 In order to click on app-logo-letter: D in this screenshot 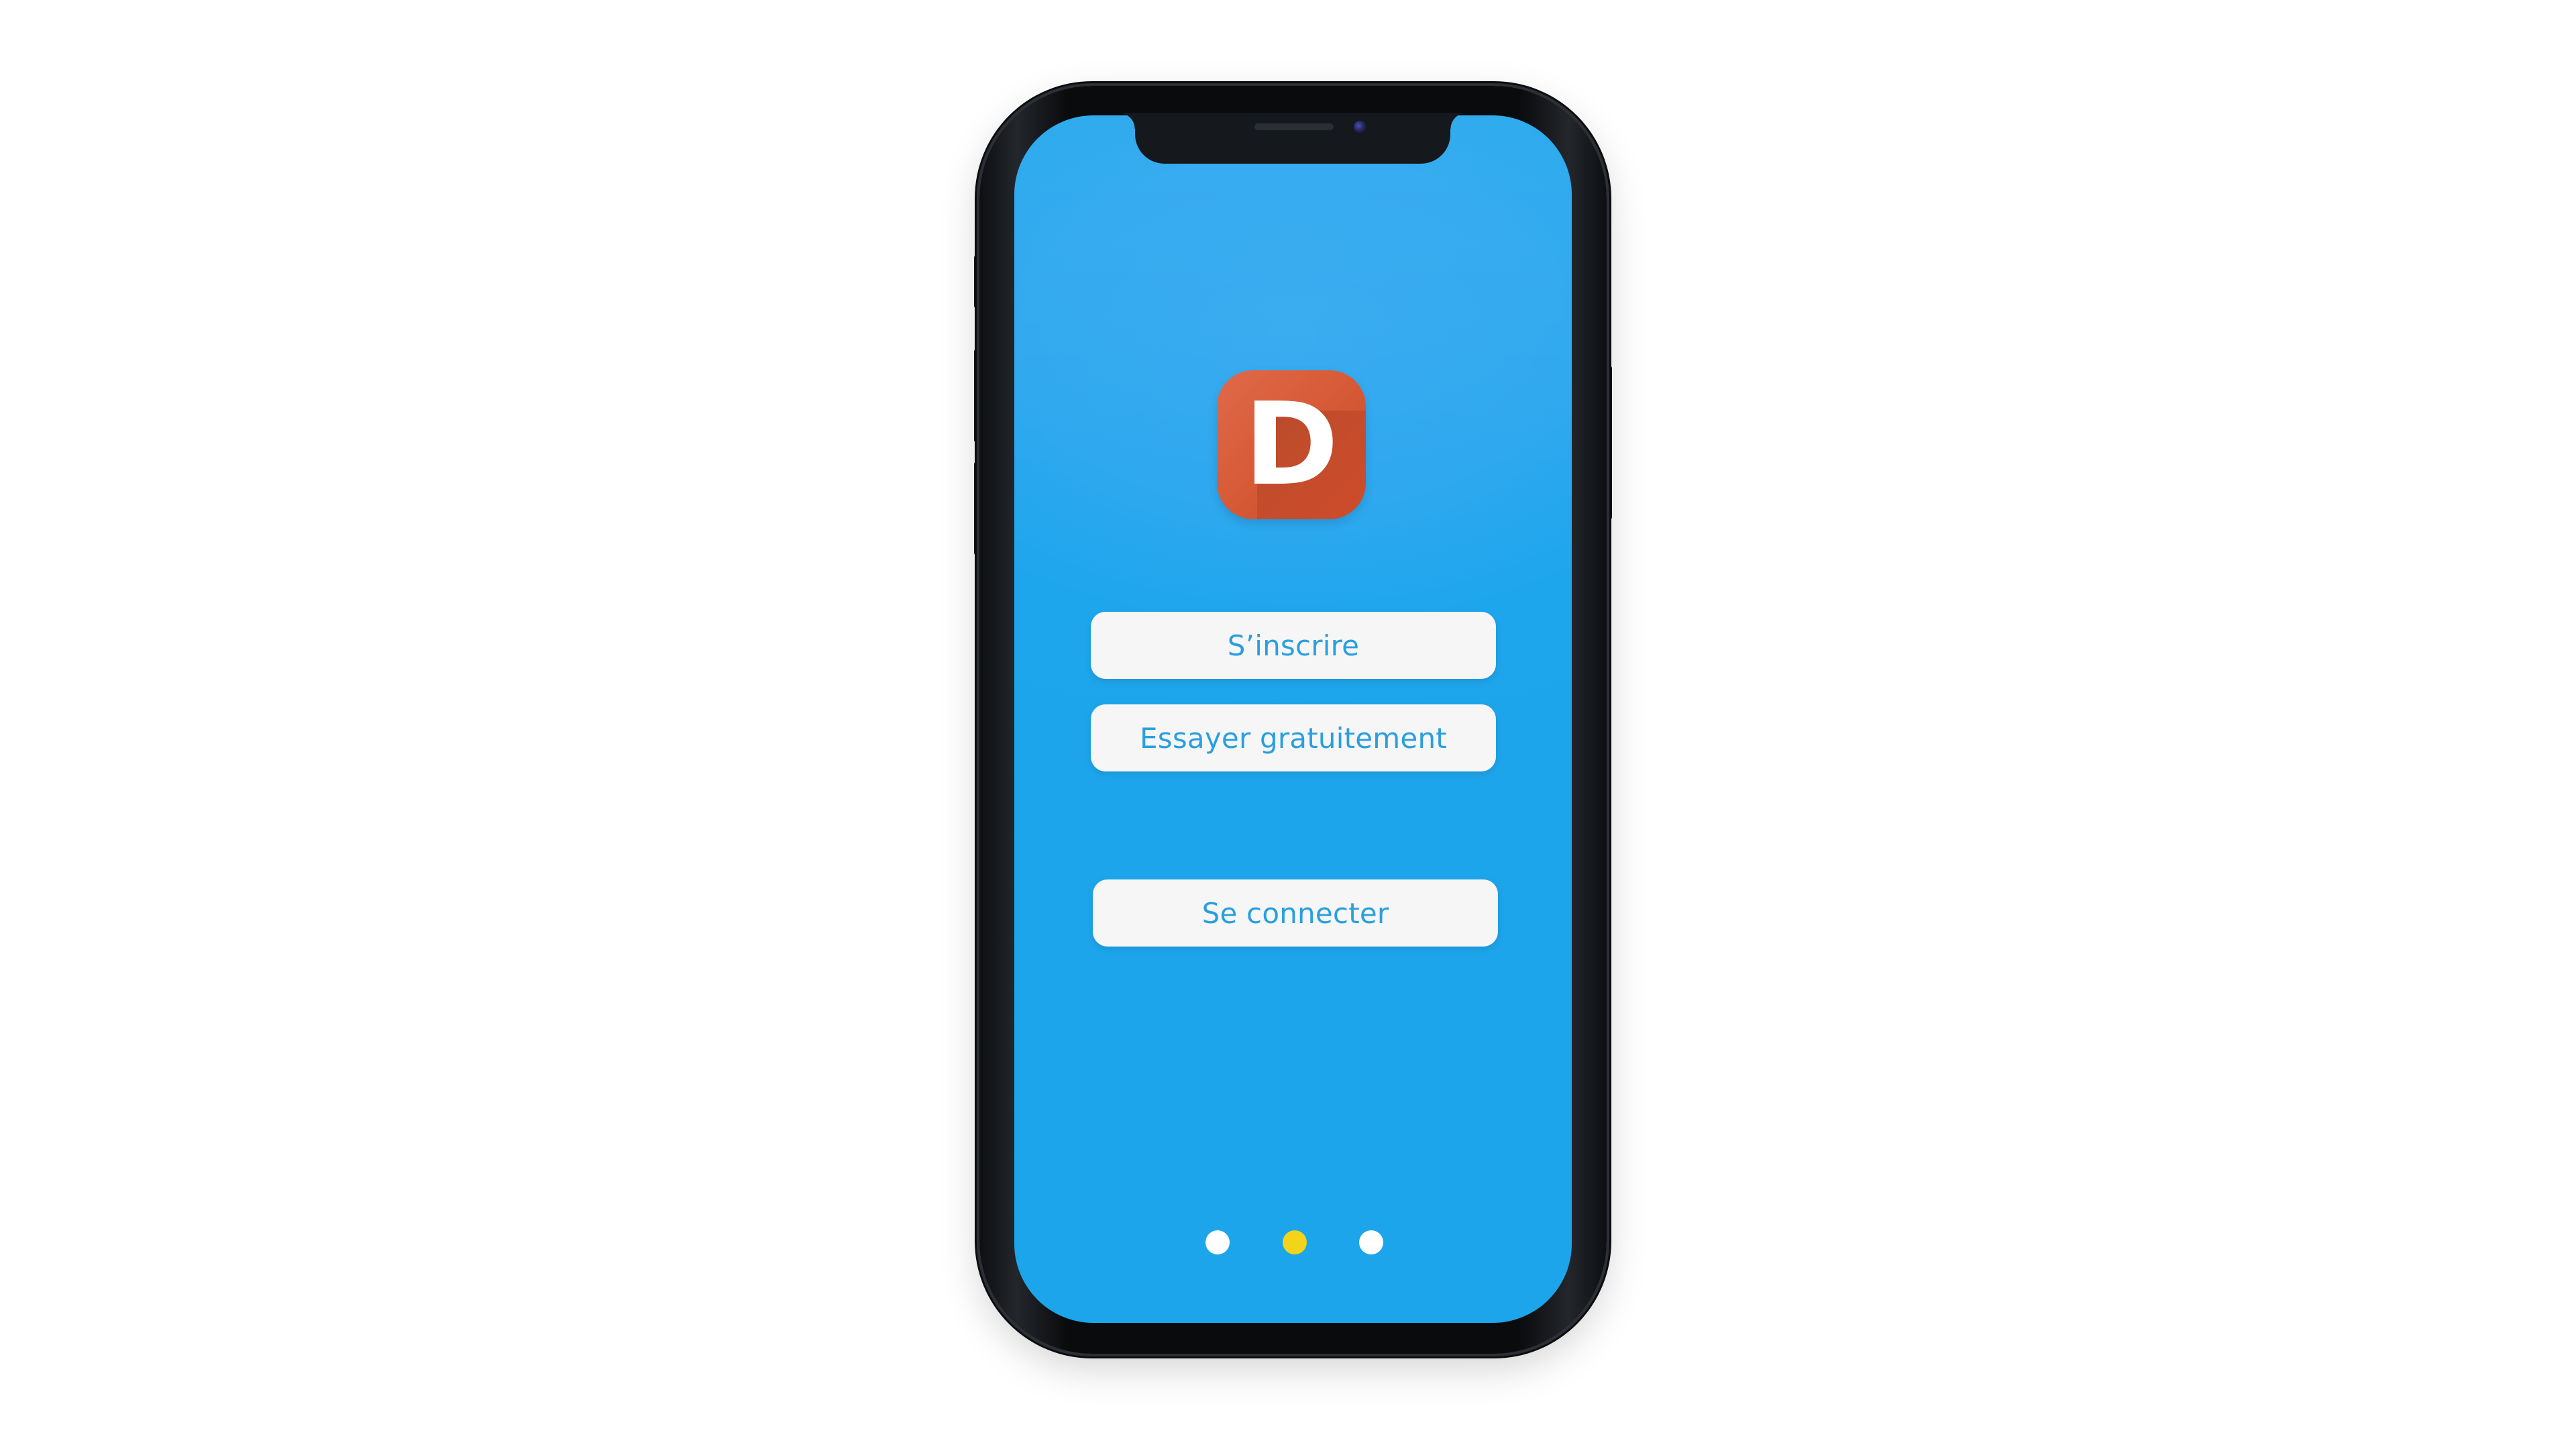, I will do `click(1291, 444)`.